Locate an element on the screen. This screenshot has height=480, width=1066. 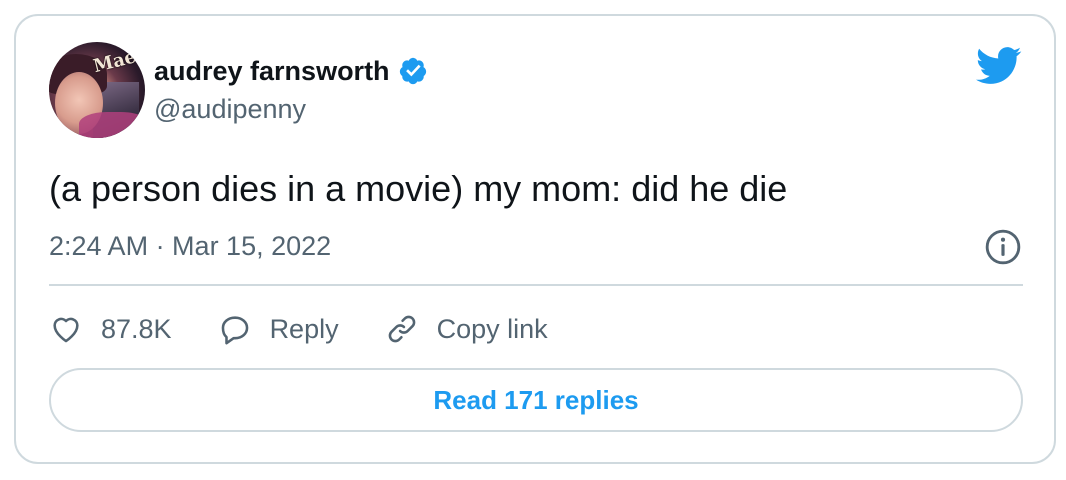
link-icon is located at coordinates (401, 329).